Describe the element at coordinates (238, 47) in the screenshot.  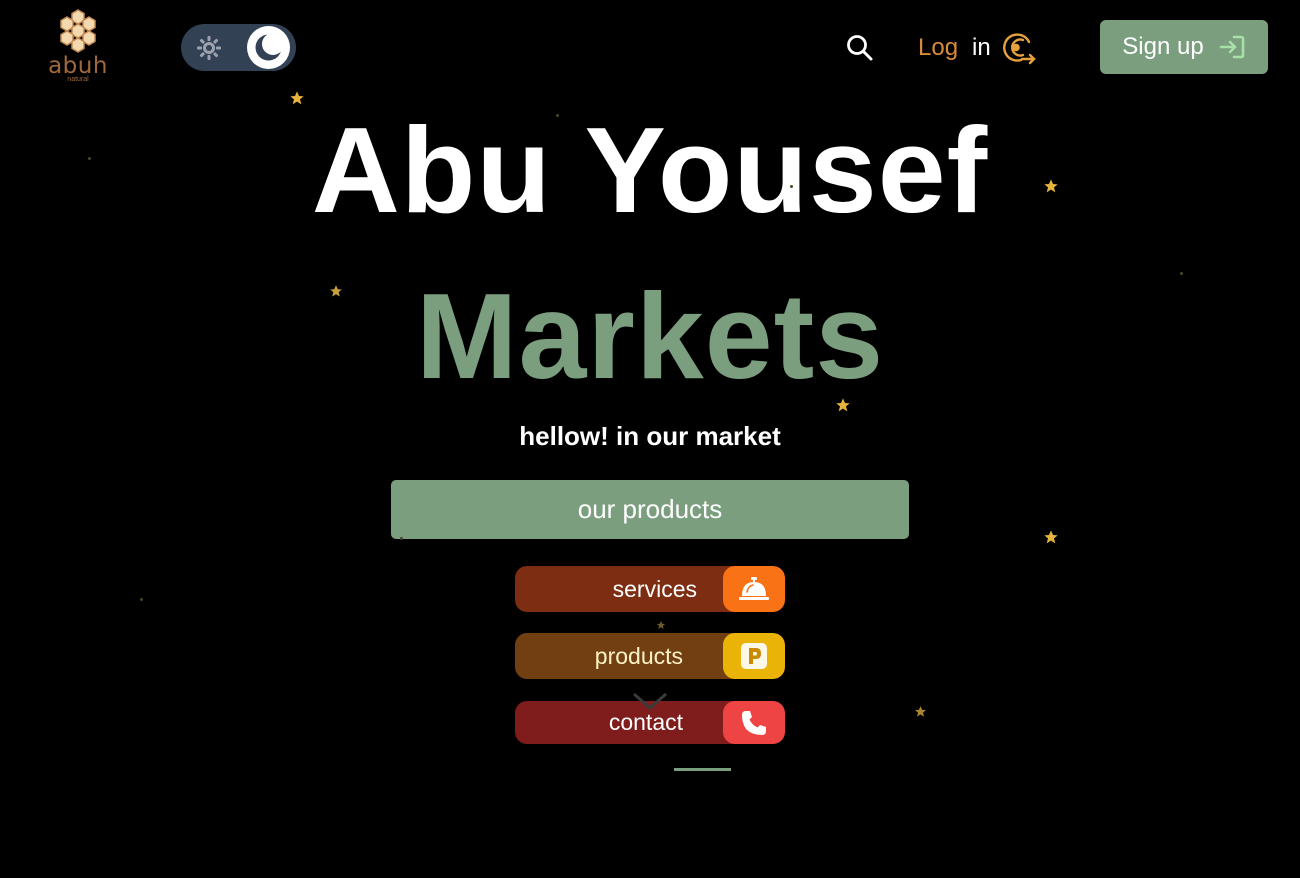
I see `theme-toggle` at that location.